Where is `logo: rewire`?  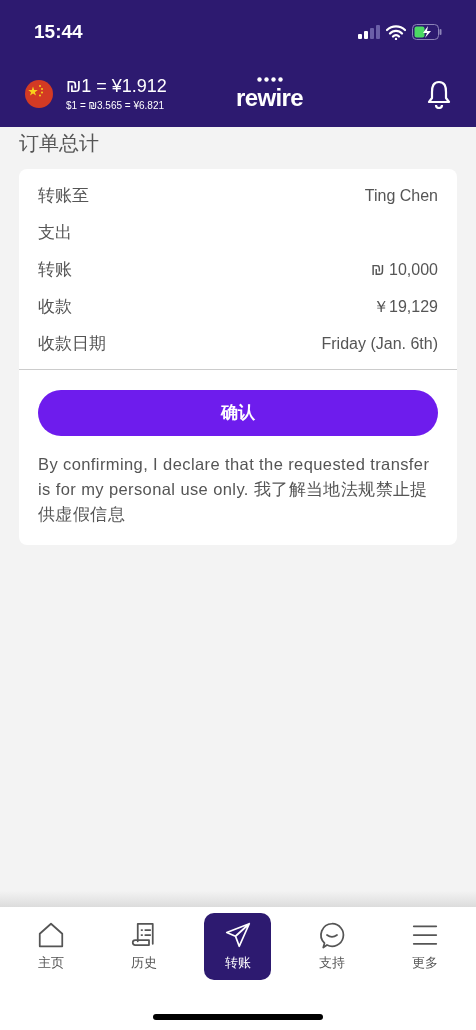 logo: rewire is located at coordinates (270, 97).